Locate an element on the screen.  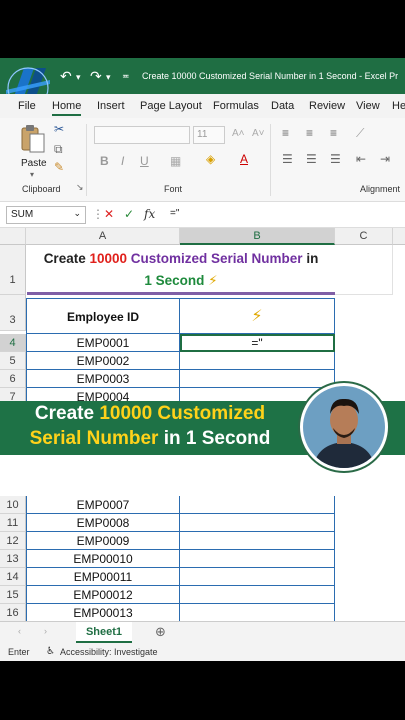
tab-insert: Insert is located at coordinates (111, 106).